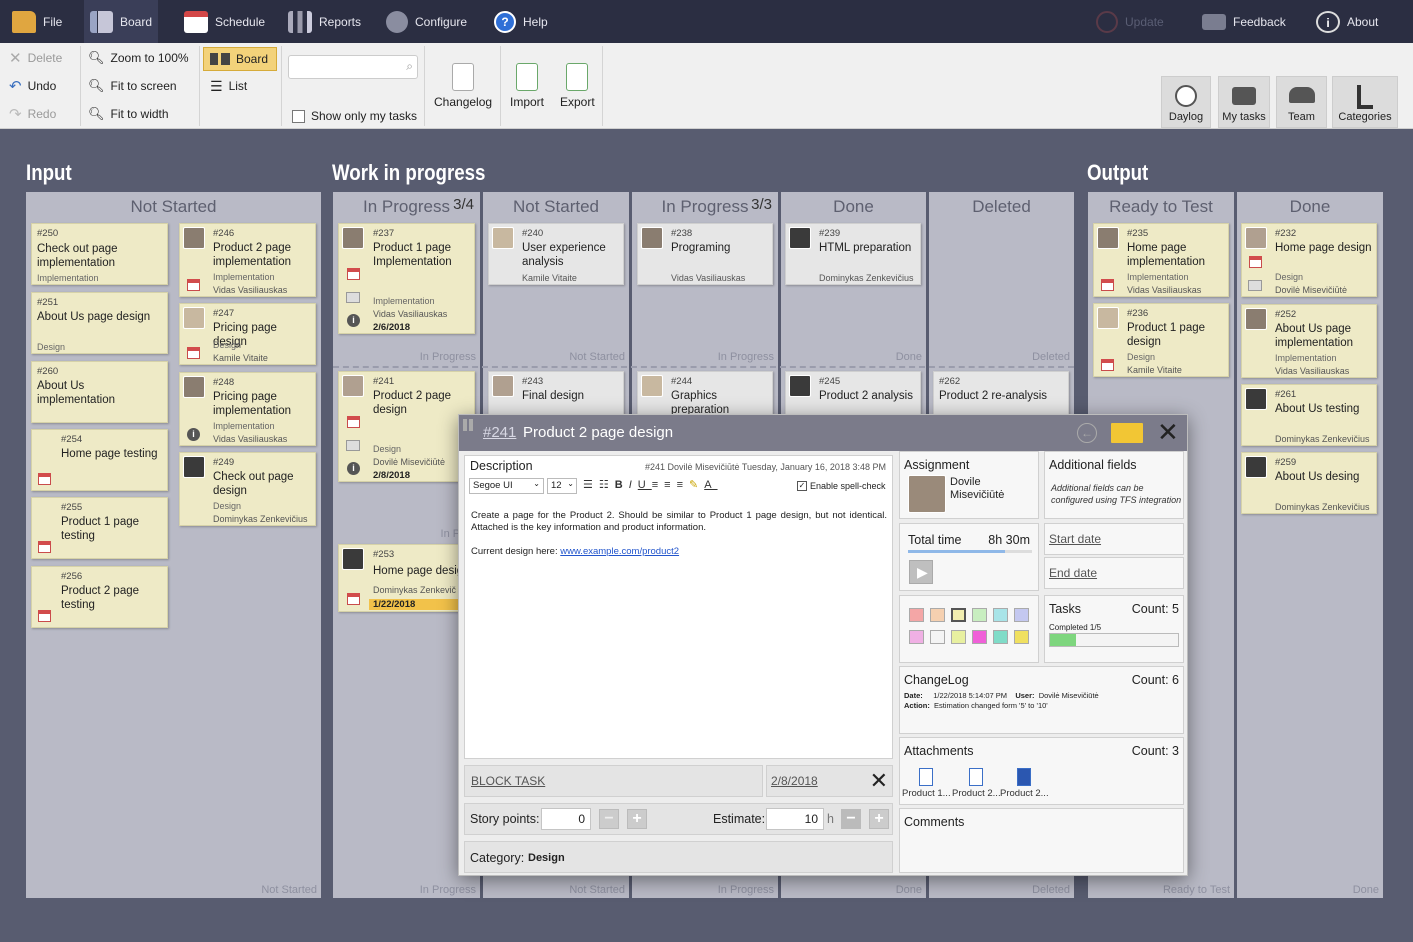 Image resolution: width=1413 pixels, height=942 pixels. Describe the element at coordinates (1244, 102) in the screenshot. I see `my-tasks-button: My tasks` at that location.